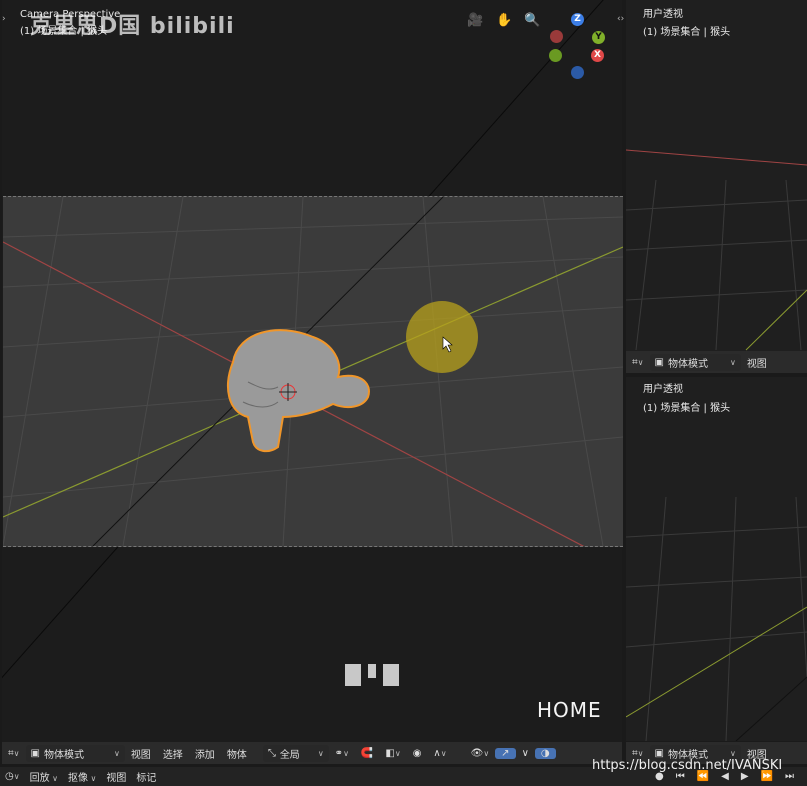 The height and width of the screenshot is (786, 807). What do you see at coordinates (439, 753) in the screenshot?
I see `falloff-icon: ∧∨` at bounding box center [439, 753].